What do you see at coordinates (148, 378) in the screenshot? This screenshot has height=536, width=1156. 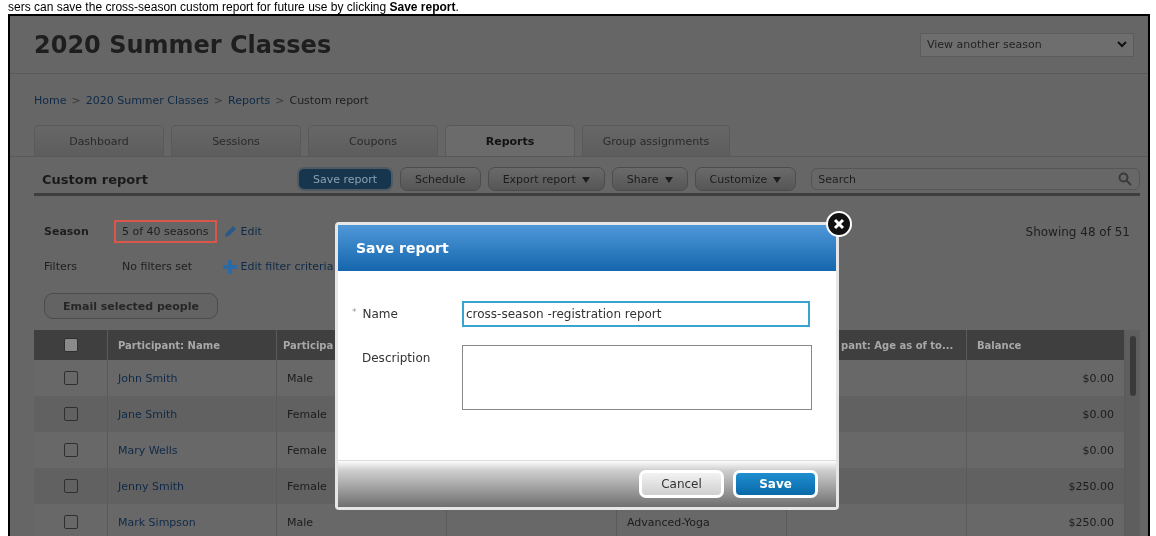 I see `participant-name-link: John Smith` at bounding box center [148, 378].